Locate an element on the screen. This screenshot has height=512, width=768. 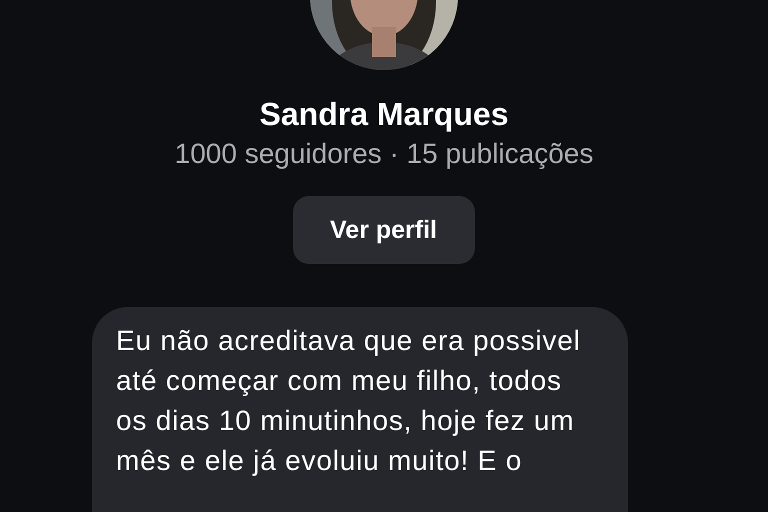
profile-name: Sandra Marques is located at coordinates (384, 114).